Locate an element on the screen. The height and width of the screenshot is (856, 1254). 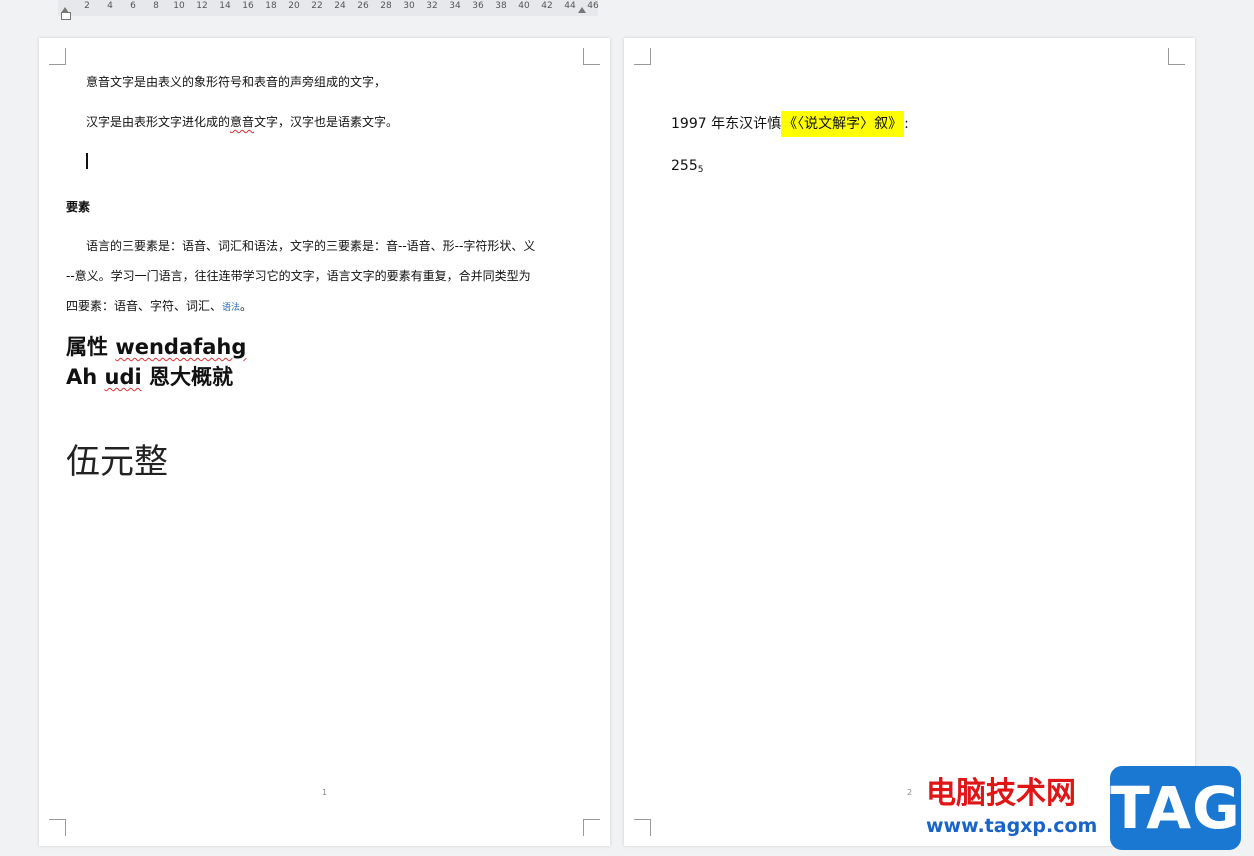
ruler-number: 38 is located at coordinates (501, 6).